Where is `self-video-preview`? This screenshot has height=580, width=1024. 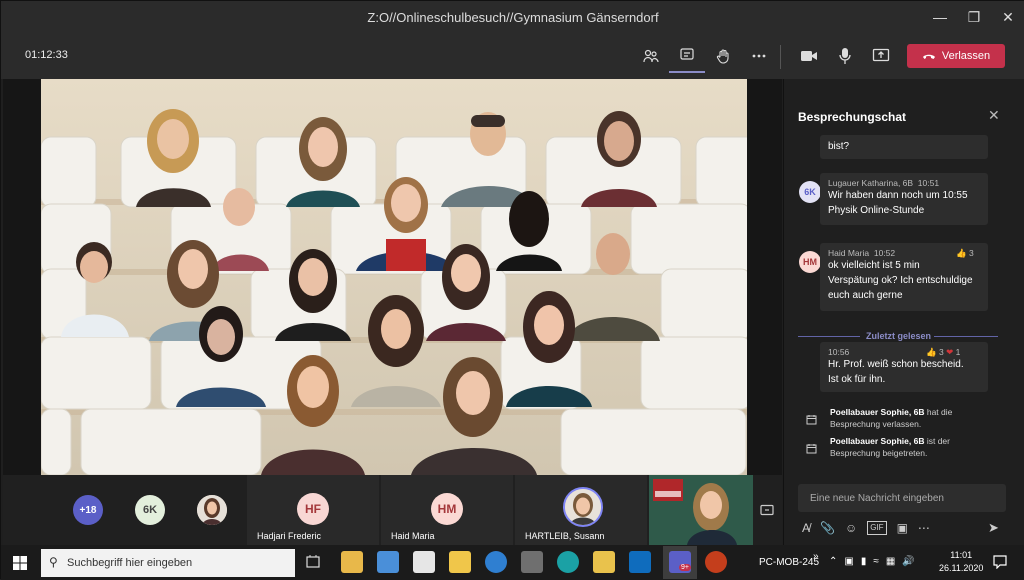 self-video-preview is located at coordinates (701, 510).